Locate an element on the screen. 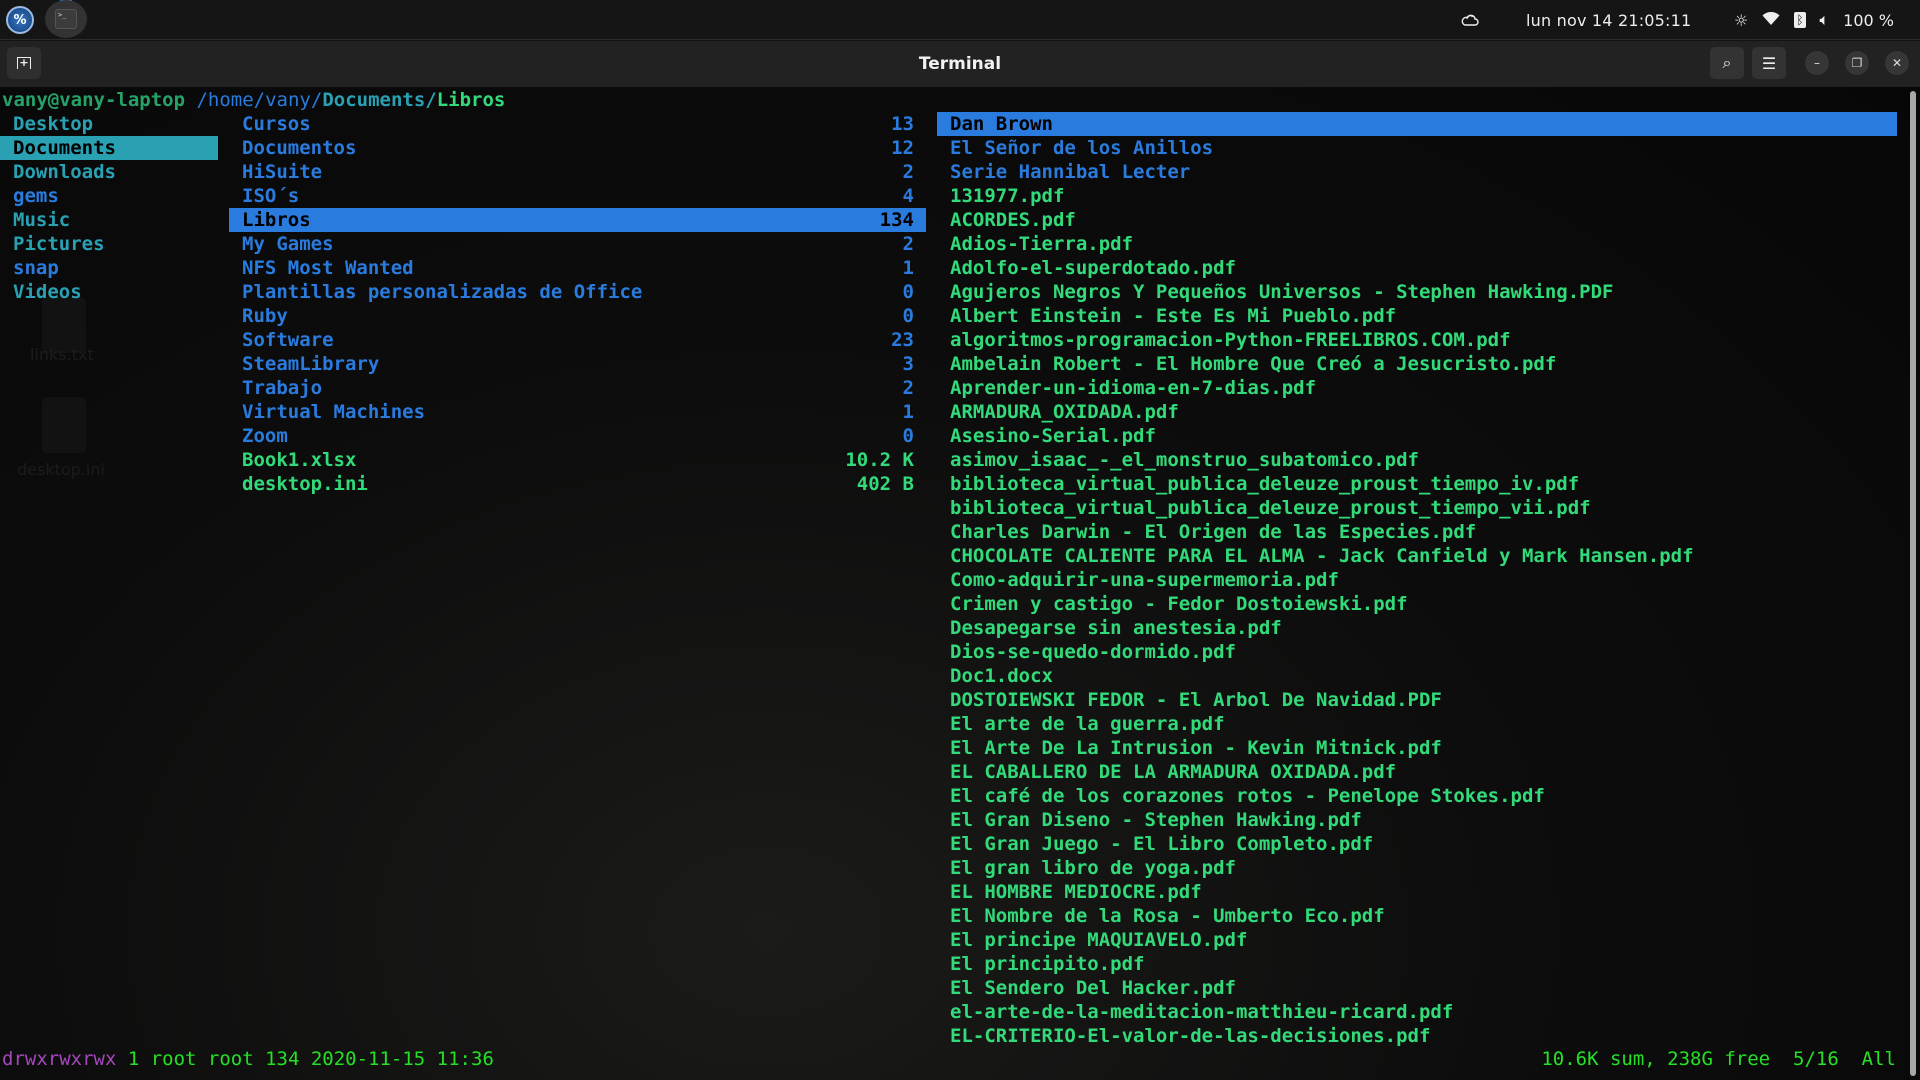  file-entry: Virtual Machines 1 is located at coordinates (577, 412).